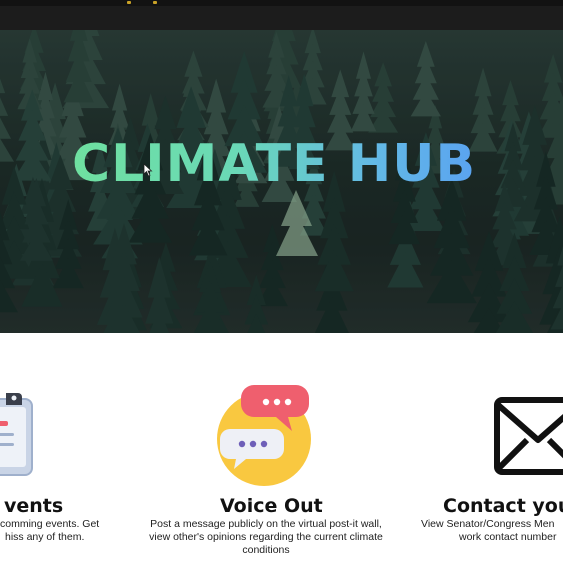 This screenshot has height=563, width=563. Describe the element at coordinates (266, 550) in the screenshot. I see `description-line: conditions` at that location.